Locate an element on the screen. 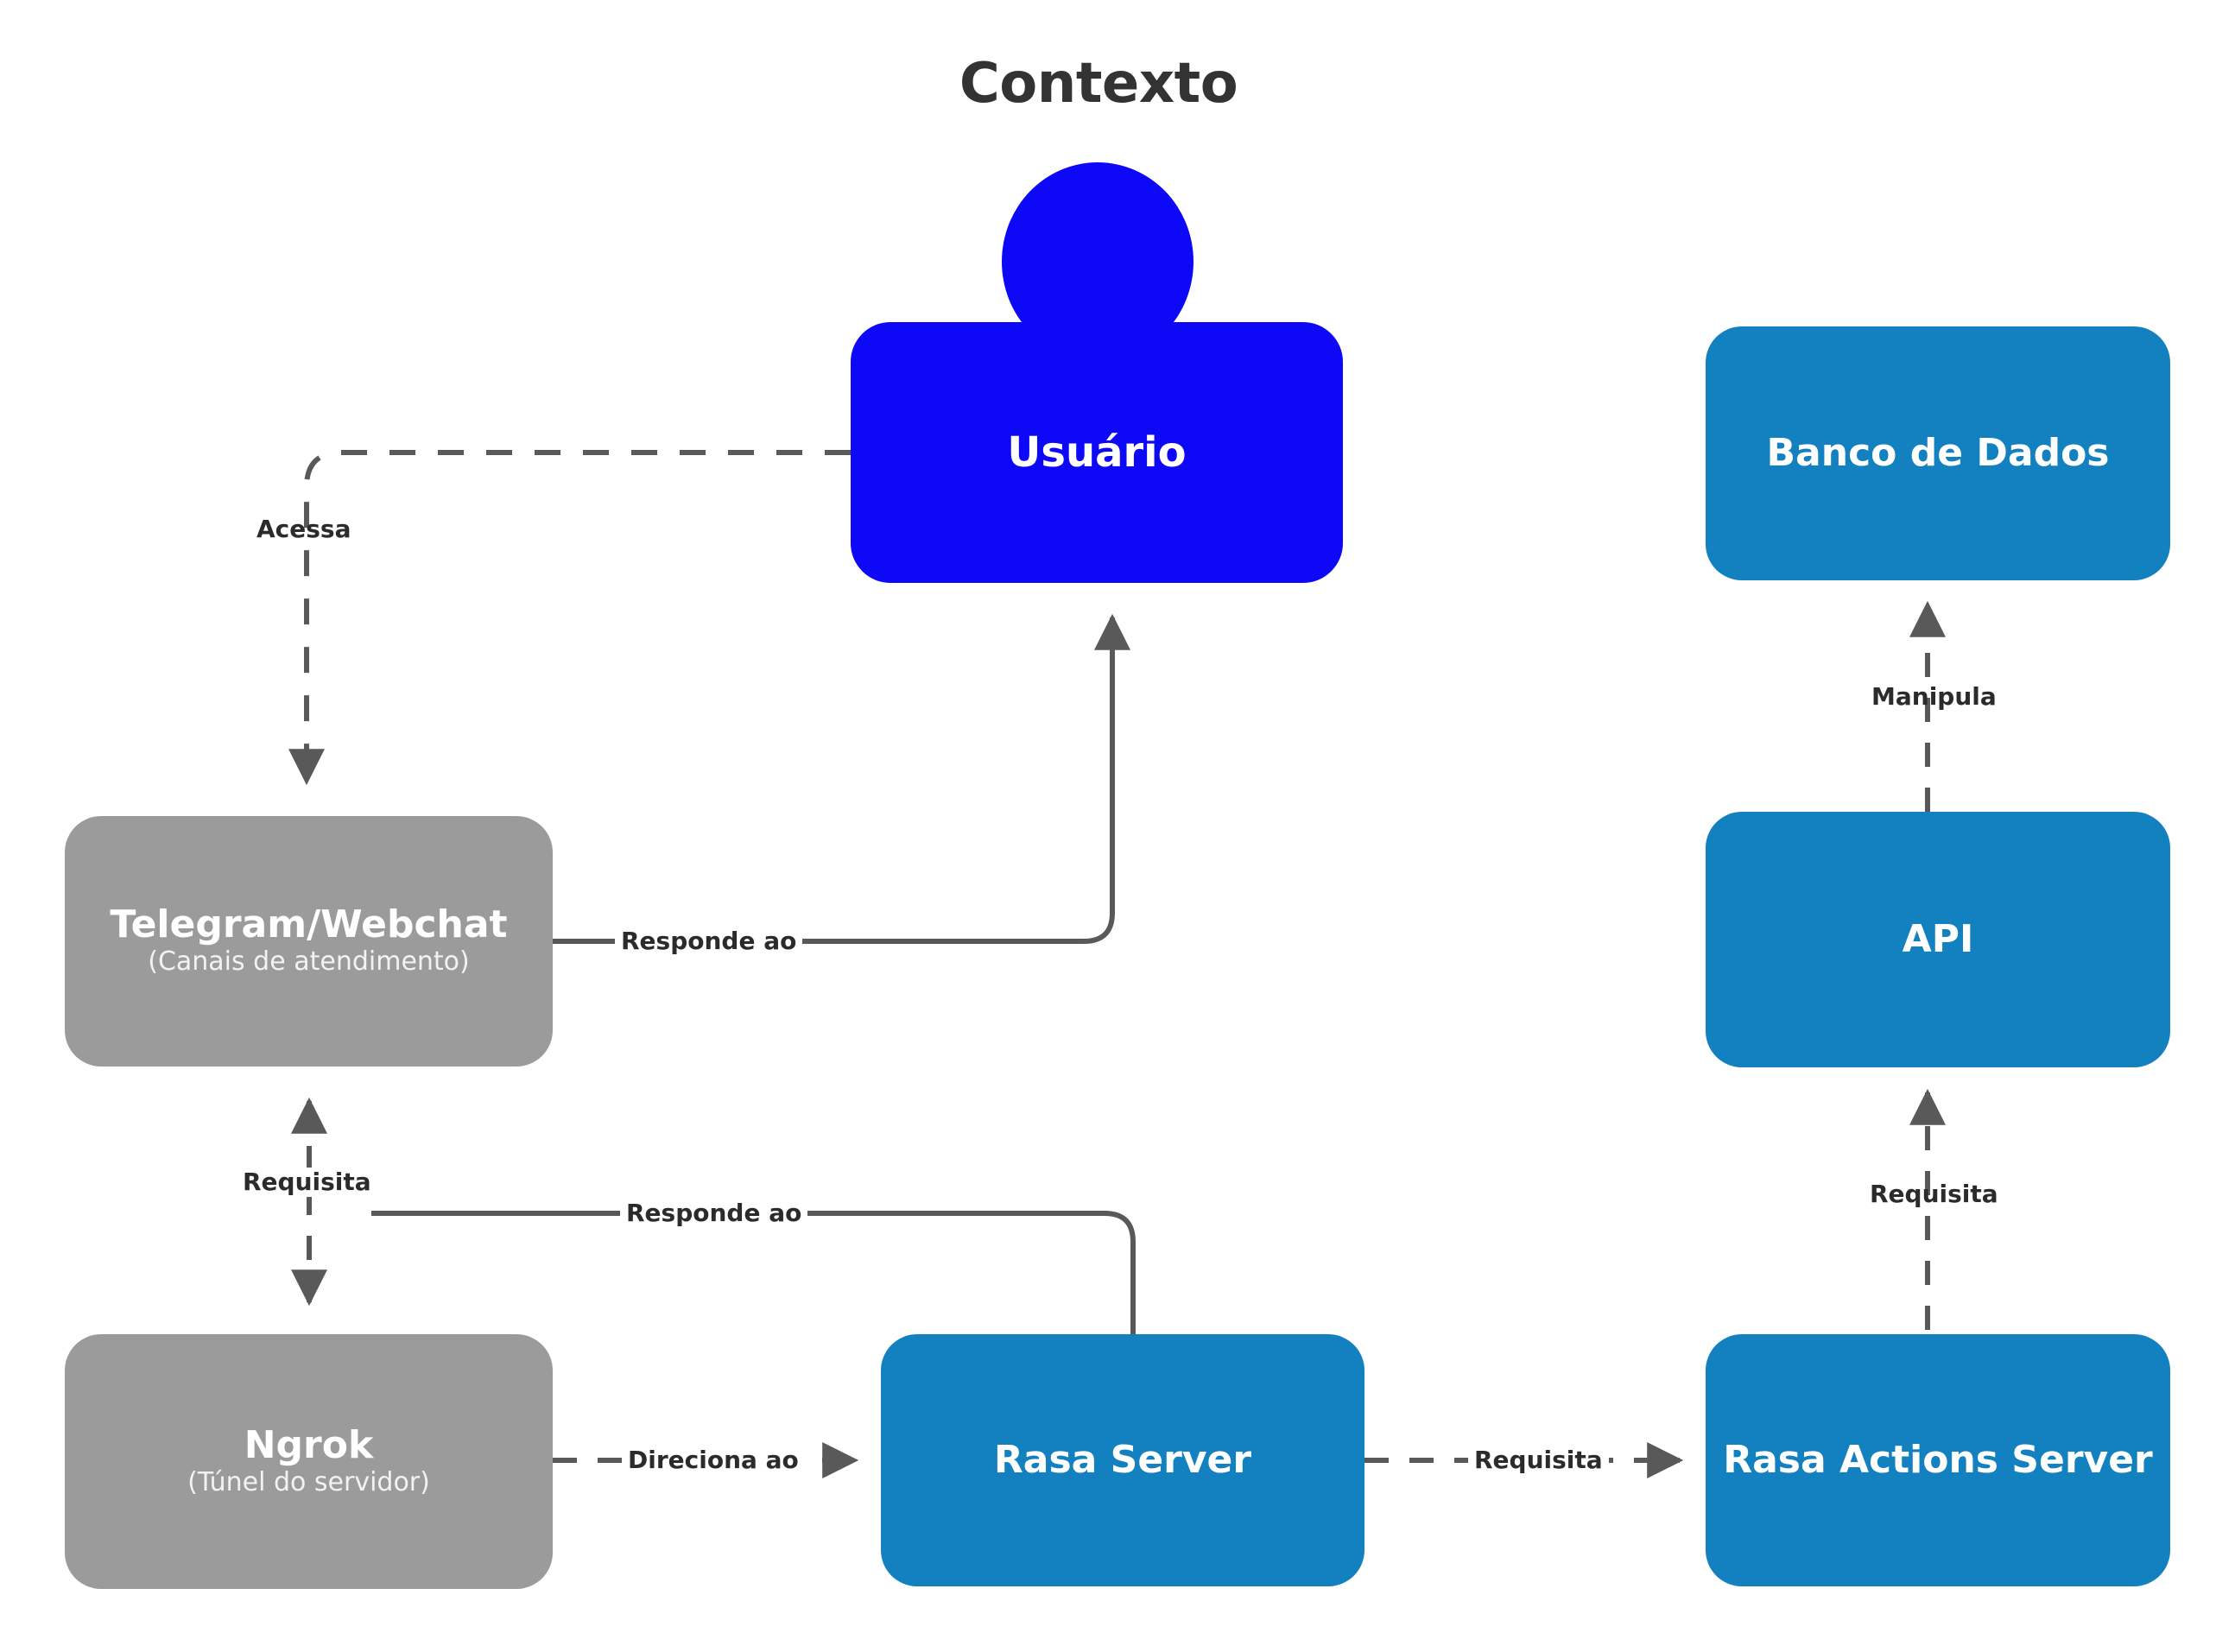  page-title: Contexto is located at coordinates (1117, 84).